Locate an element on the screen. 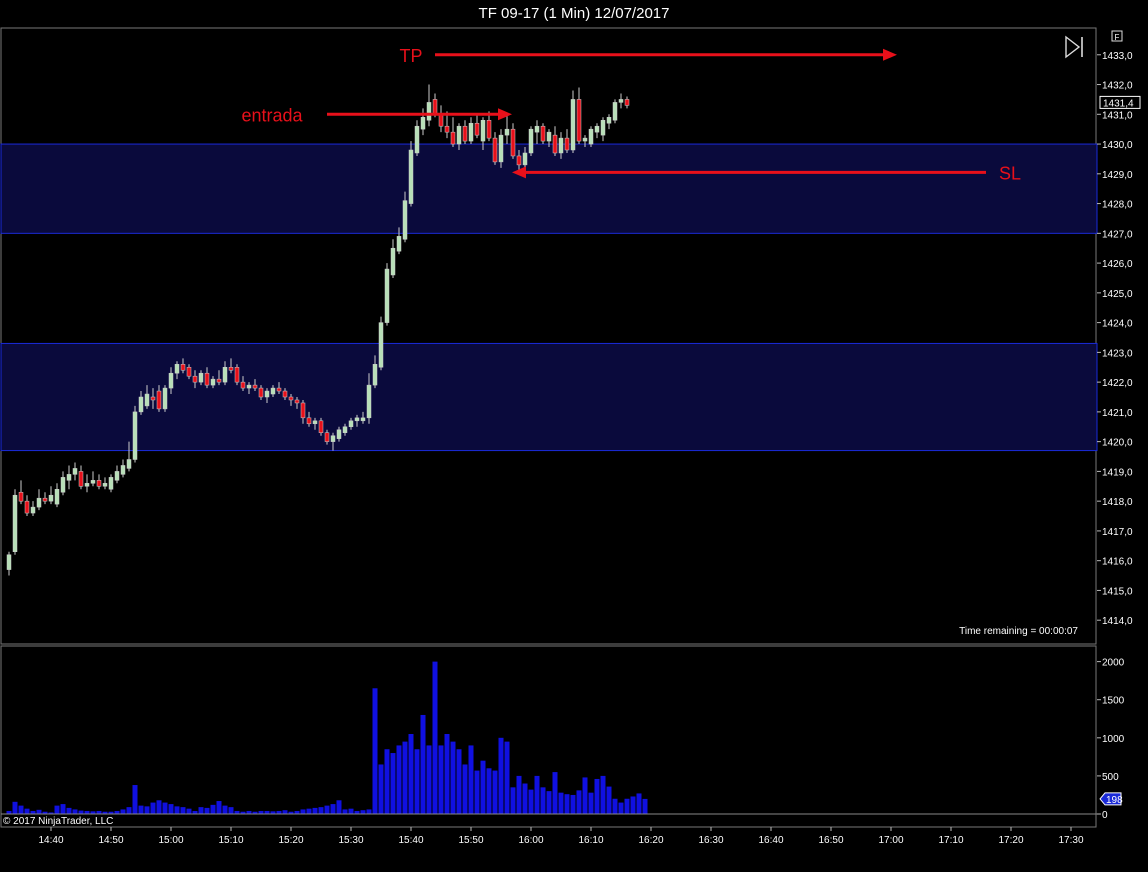 This screenshot has height=872, width=1148. price-tick-label: 1430,0 is located at coordinates (1117, 145).